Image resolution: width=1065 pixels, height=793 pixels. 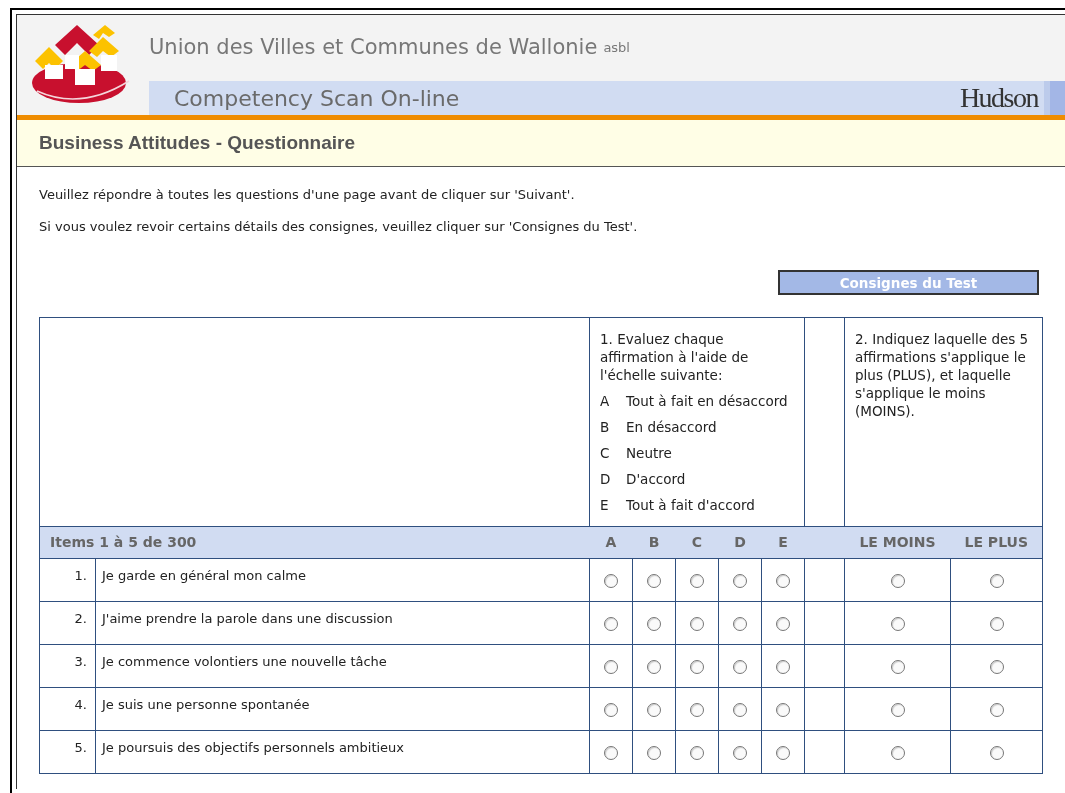 I want to click on scale-label: En désaccord, so click(x=671, y=427).